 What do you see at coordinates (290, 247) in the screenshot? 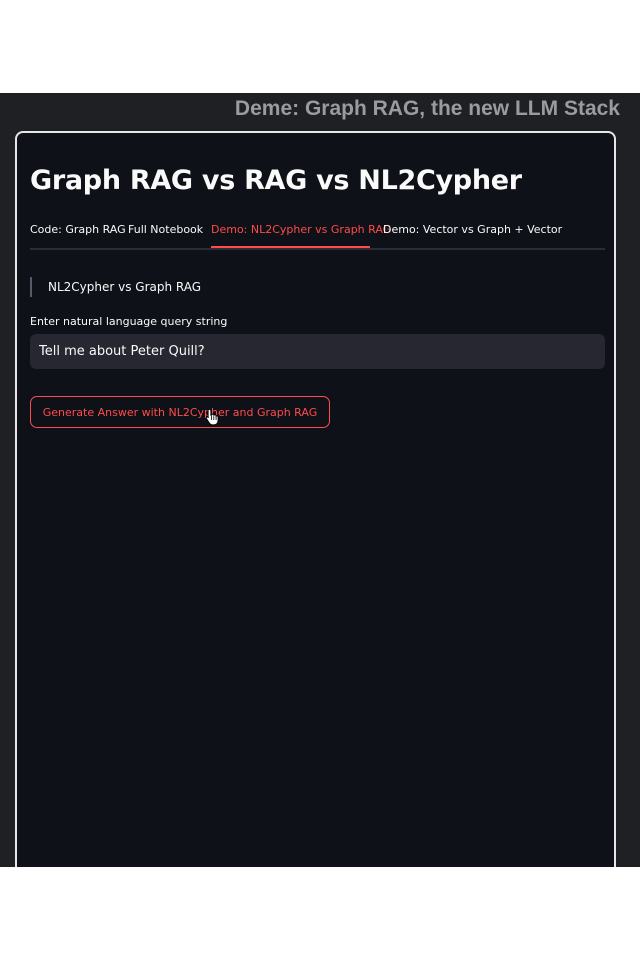
I see `active-tab-indicator` at bounding box center [290, 247].